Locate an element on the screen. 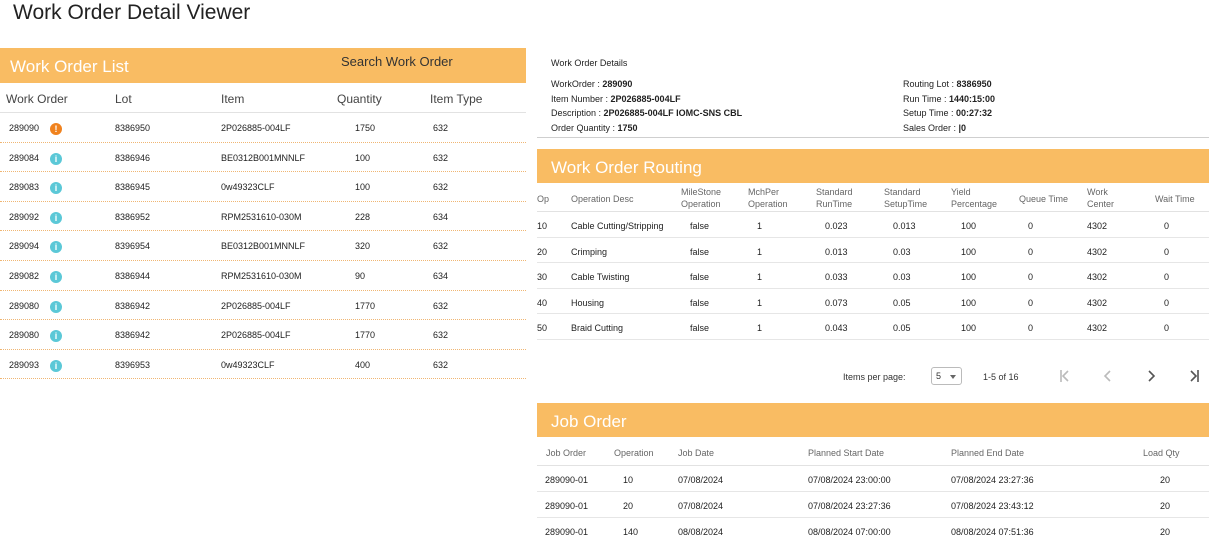  table-row: 40 Housing false 1 0.073 0.05 100 0 4302 0 is located at coordinates (873, 302).